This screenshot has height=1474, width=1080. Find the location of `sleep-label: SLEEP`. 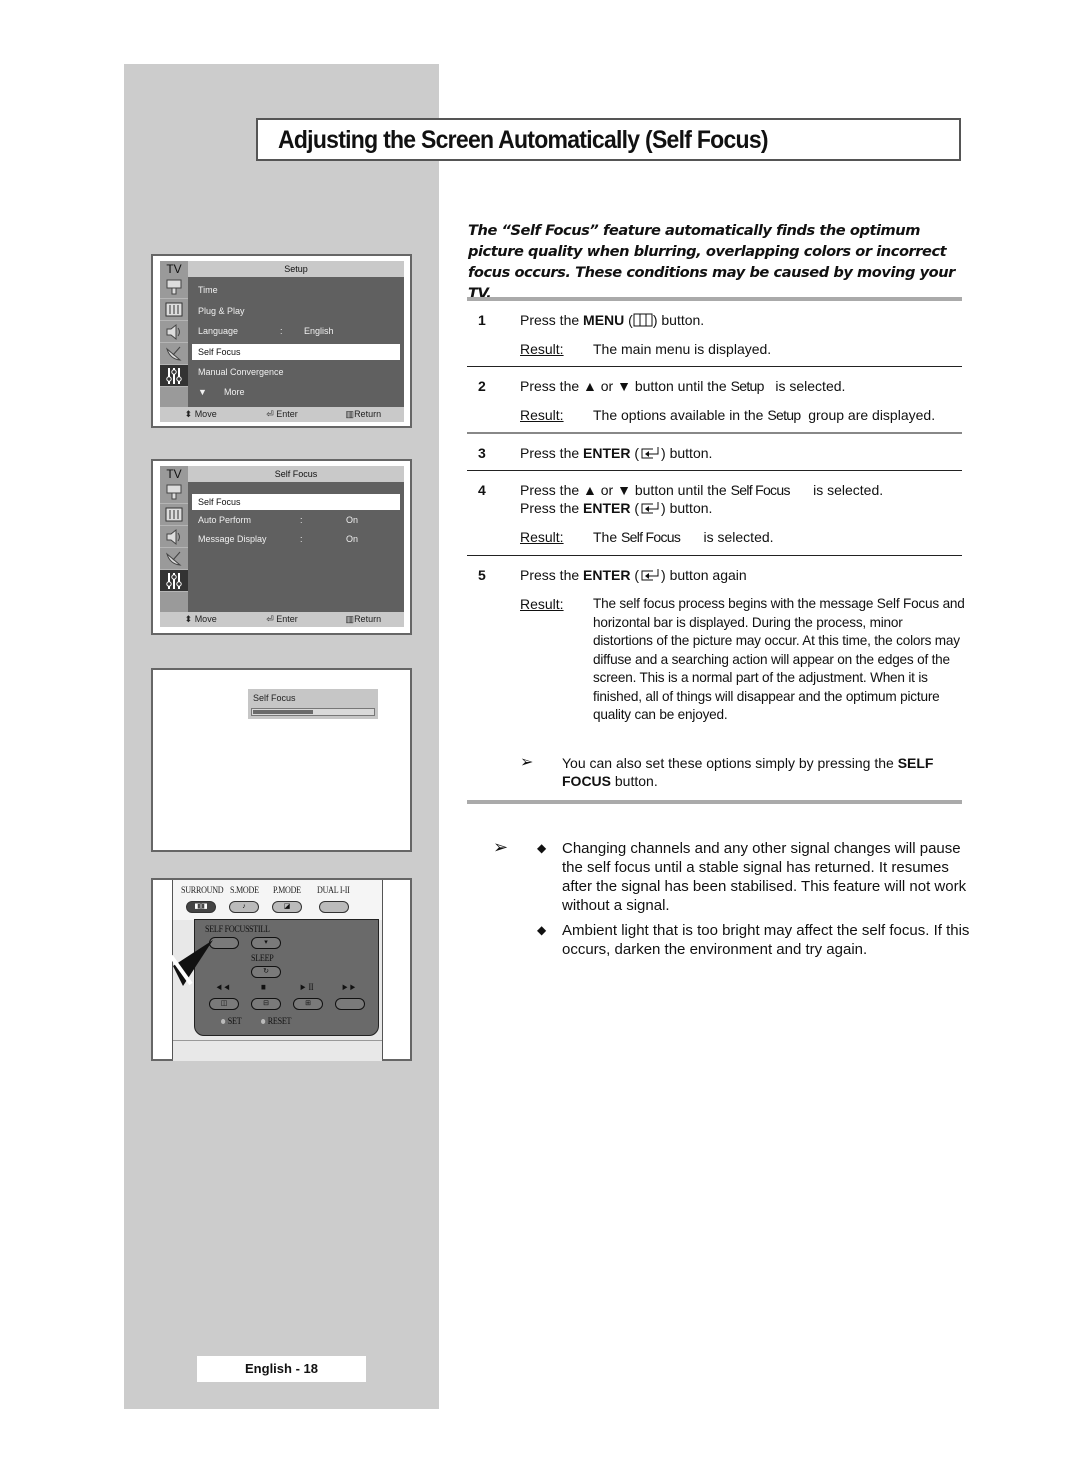

sleep-label: SLEEP is located at coordinates (262, 959).